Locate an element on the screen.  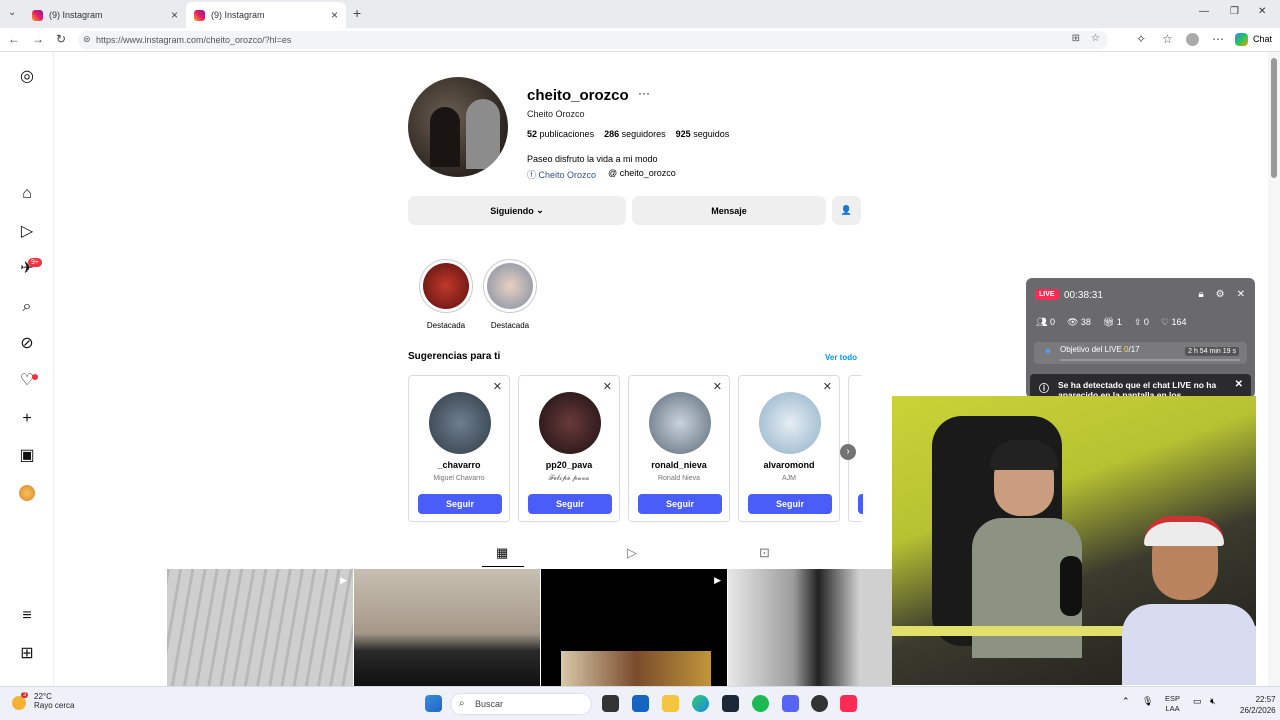
task-view-icon is located at coordinates (610, 703).